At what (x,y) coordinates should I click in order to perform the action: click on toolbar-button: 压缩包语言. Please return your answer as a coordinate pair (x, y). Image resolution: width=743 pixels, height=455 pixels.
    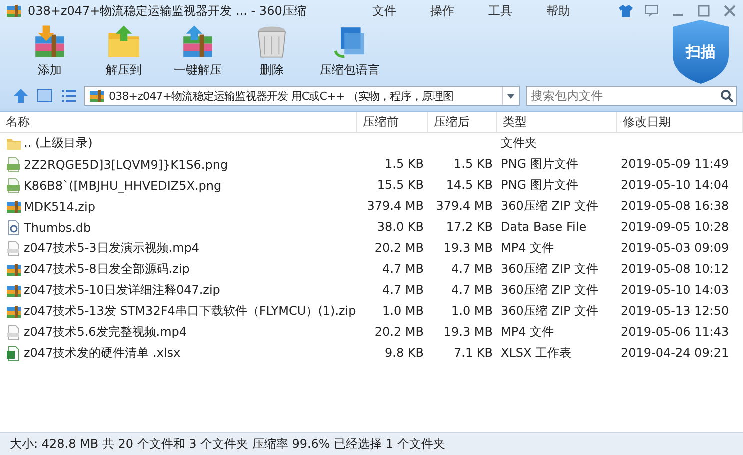
    Looking at the image, I should click on (350, 51).